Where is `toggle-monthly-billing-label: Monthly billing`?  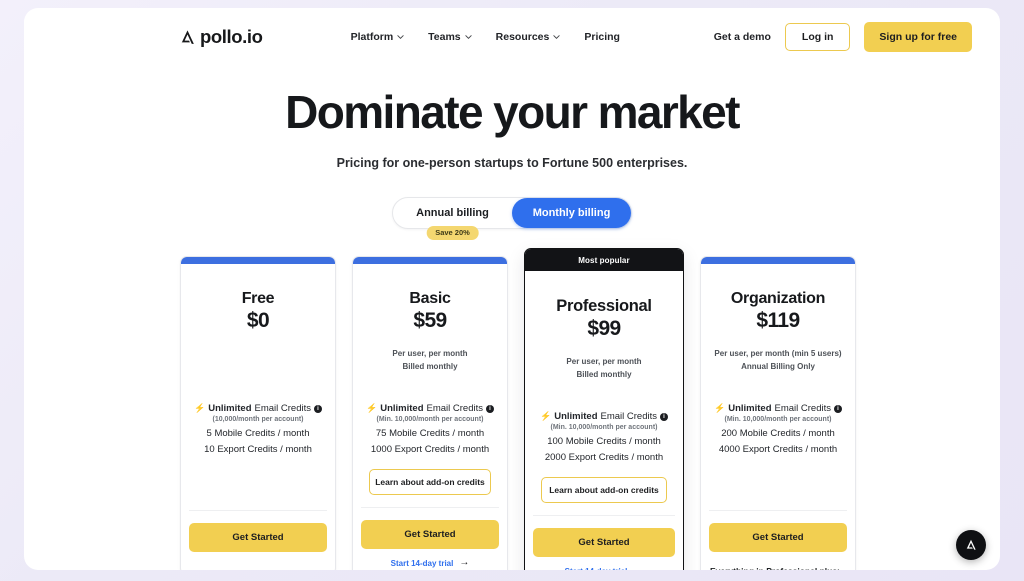 toggle-monthly-billing-label: Monthly billing is located at coordinates (571, 212).